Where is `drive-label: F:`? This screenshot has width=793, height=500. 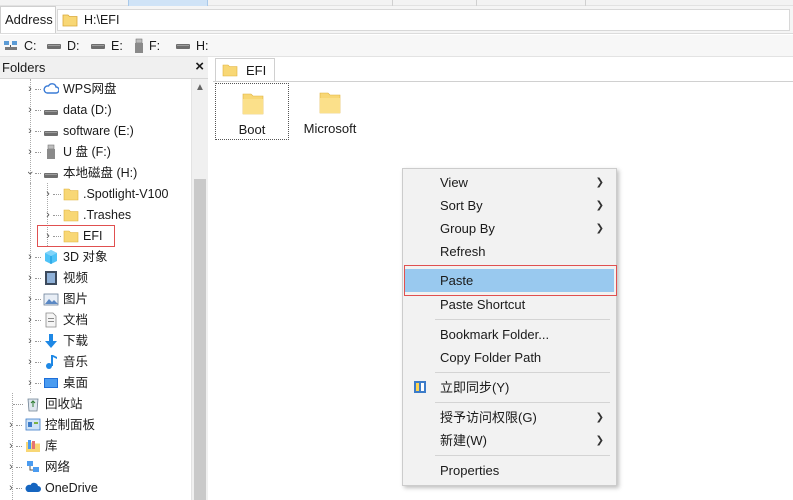
drive-label: F: is located at coordinates (155, 46).